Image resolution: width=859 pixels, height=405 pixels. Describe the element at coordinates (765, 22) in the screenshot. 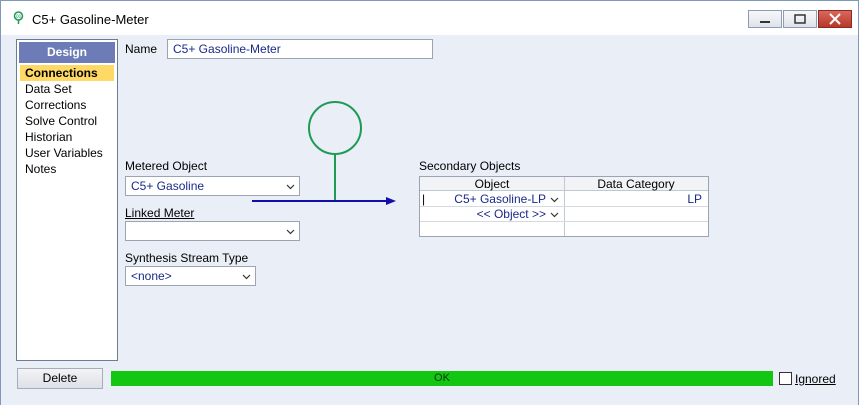

I see `minimize-icon` at that location.